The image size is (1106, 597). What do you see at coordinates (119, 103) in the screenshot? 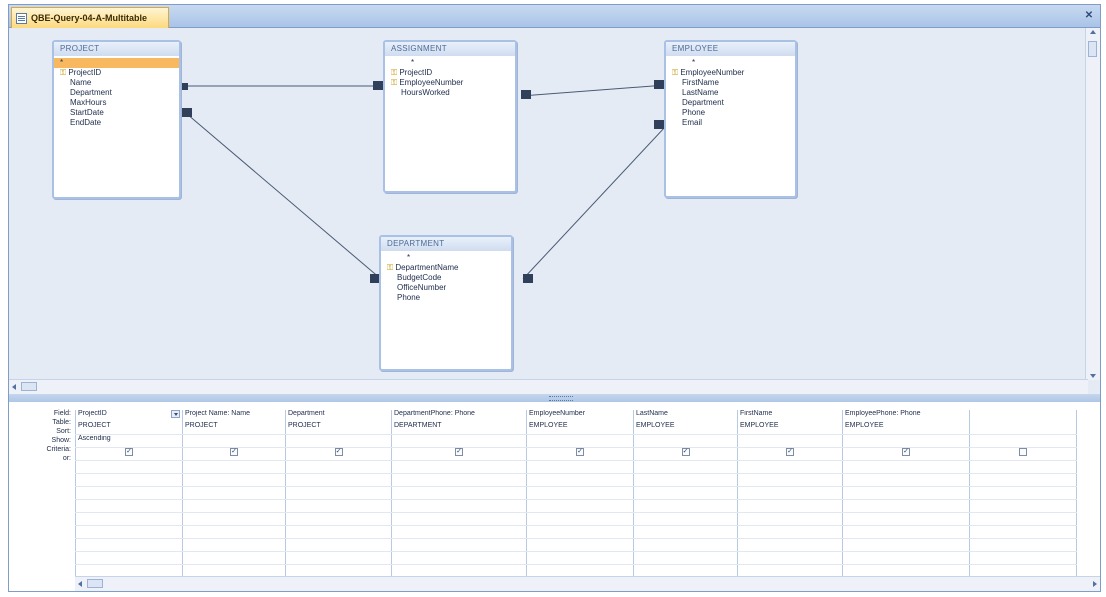
I see `table-field: MaxHours` at bounding box center [119, 103].